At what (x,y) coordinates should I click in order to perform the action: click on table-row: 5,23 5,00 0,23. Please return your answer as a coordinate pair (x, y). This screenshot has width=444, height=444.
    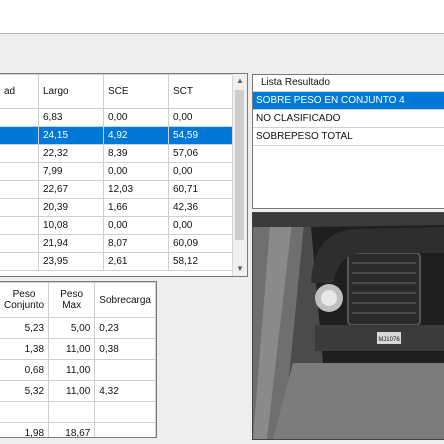
    Looking at the image, I should click on (78, 328).